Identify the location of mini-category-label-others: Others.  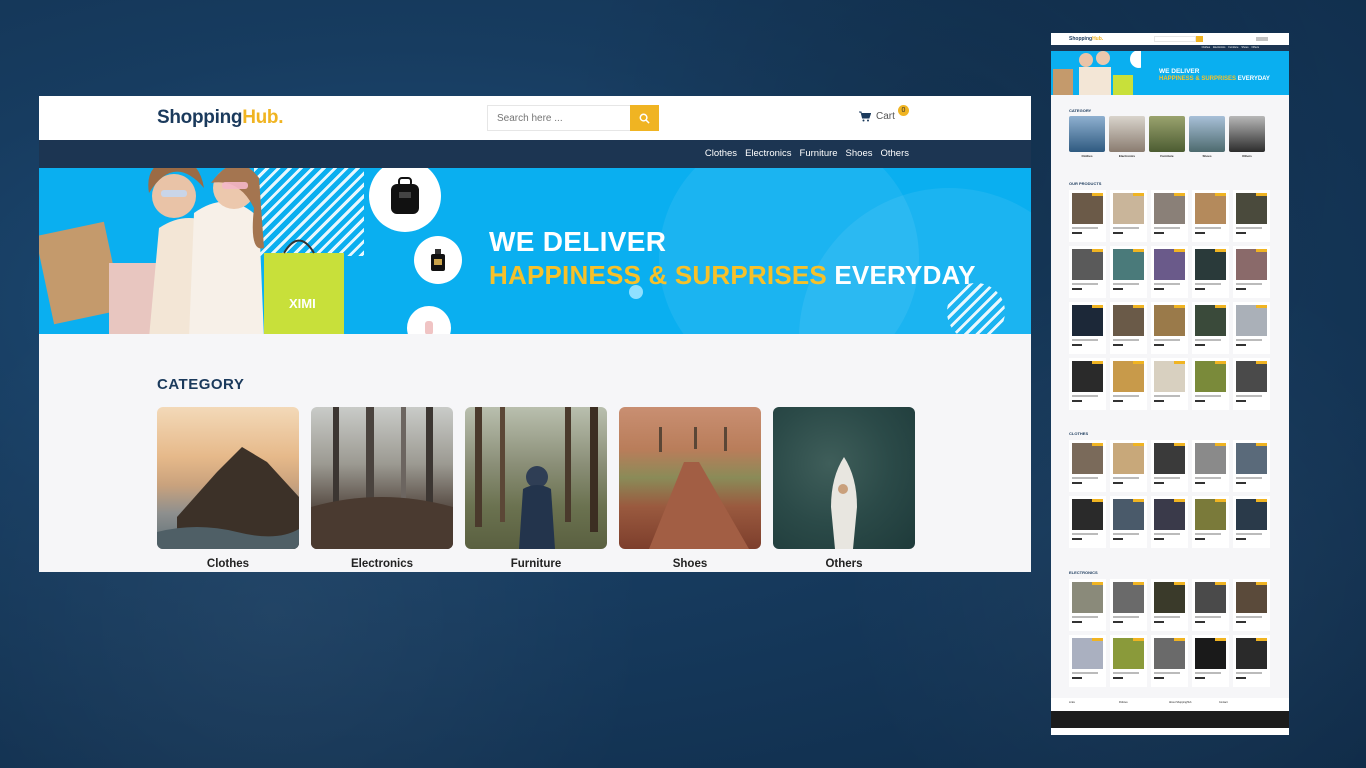
(1247, 156).